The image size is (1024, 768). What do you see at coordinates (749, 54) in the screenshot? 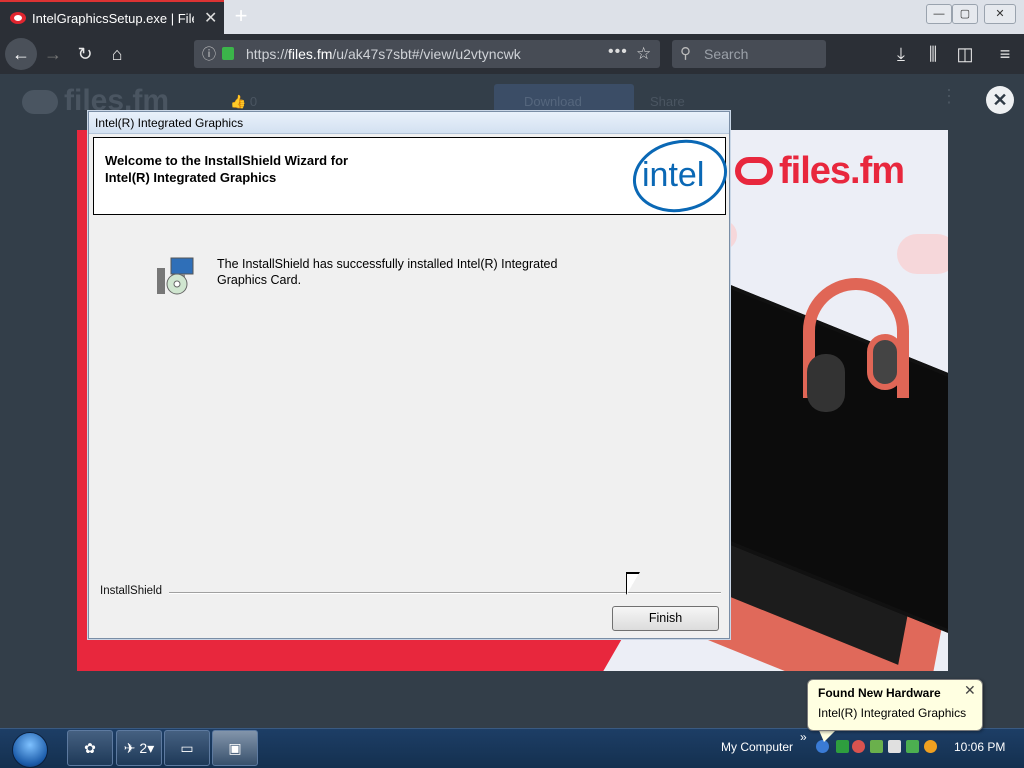
I see `search-input: ⚲ Search` at bounding box center [749, 54].